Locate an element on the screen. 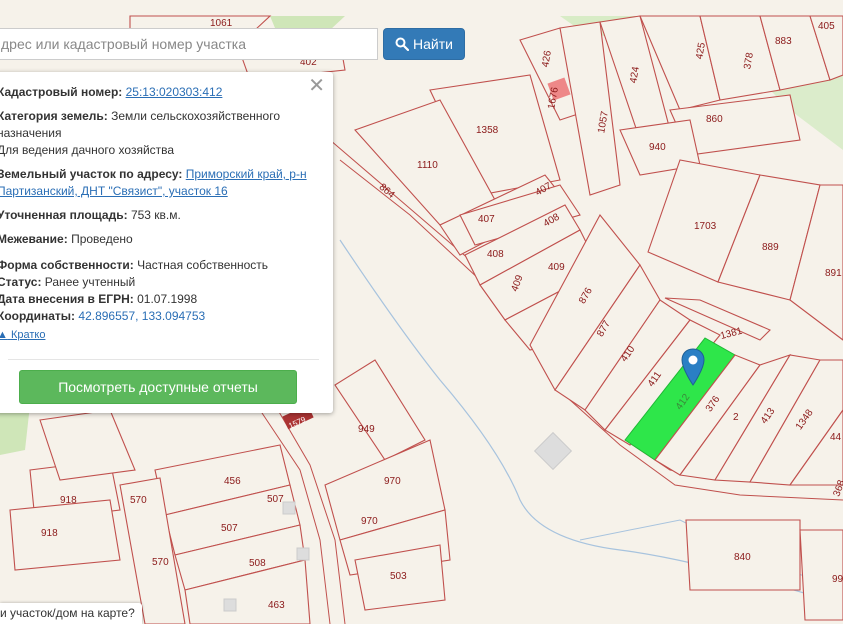 The image size is (843, 624). collapse-label: Кратко is located at coordinates (28, 335).